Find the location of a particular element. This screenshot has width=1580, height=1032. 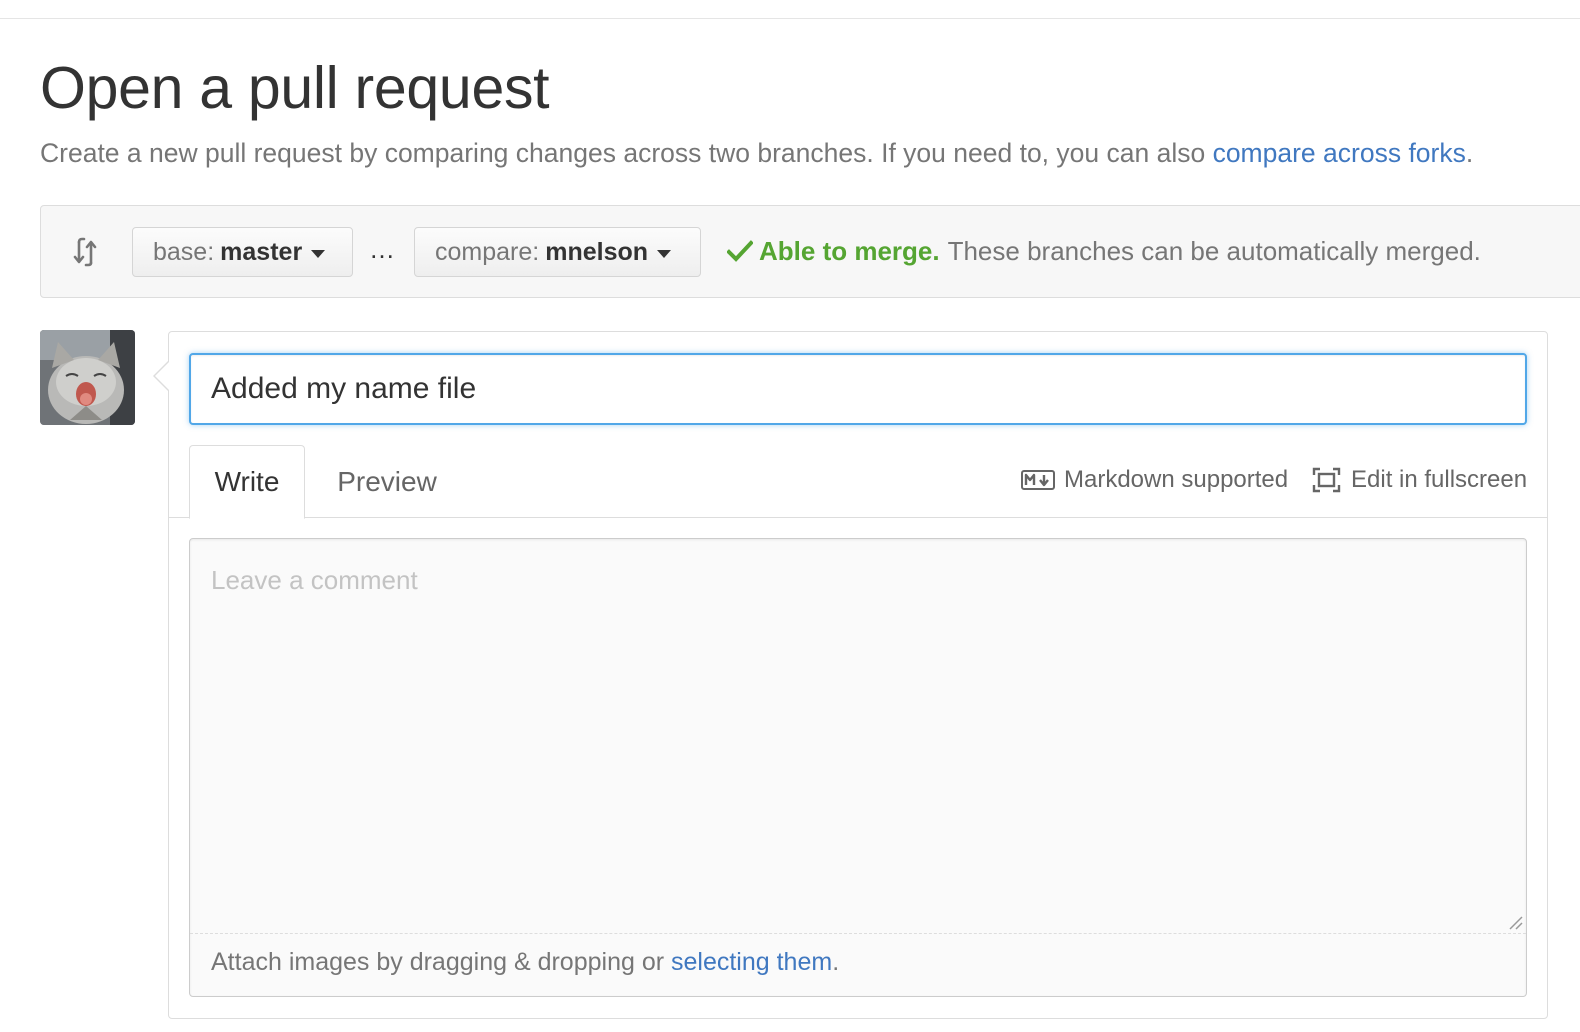

git-compare-icon is located at coordinates (85, 252).